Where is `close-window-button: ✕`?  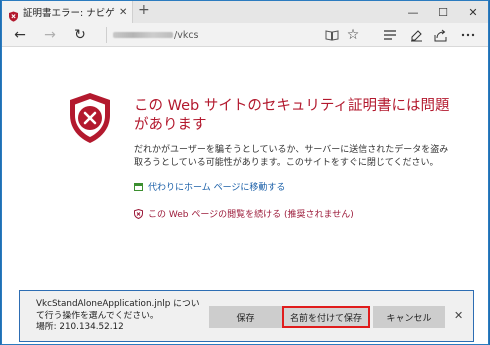 close-window-button: ✕ is located at coordinates (473, 12).